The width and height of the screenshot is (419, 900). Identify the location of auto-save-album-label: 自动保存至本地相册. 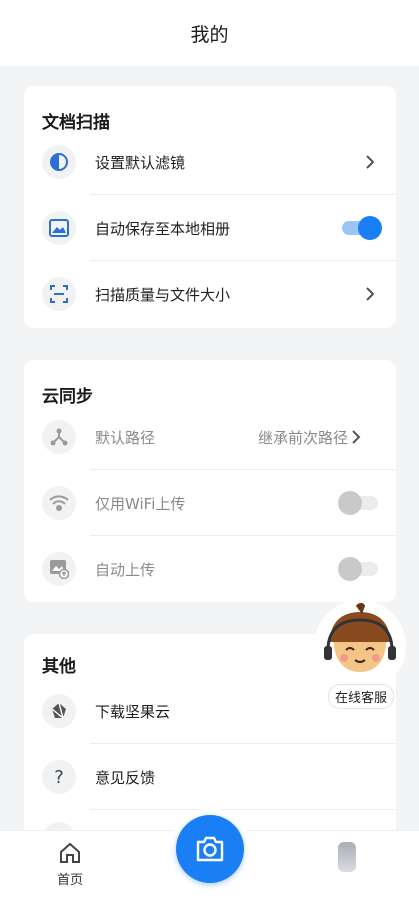
(163, 228).